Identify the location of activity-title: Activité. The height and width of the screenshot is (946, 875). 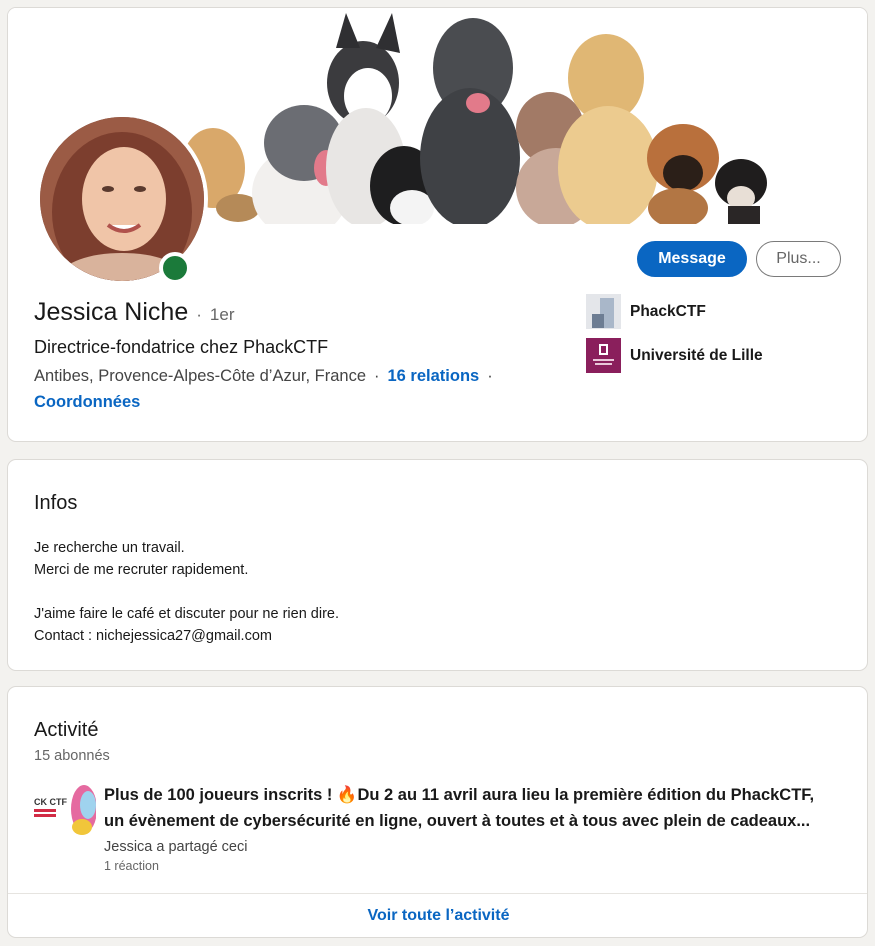
(66, 730).